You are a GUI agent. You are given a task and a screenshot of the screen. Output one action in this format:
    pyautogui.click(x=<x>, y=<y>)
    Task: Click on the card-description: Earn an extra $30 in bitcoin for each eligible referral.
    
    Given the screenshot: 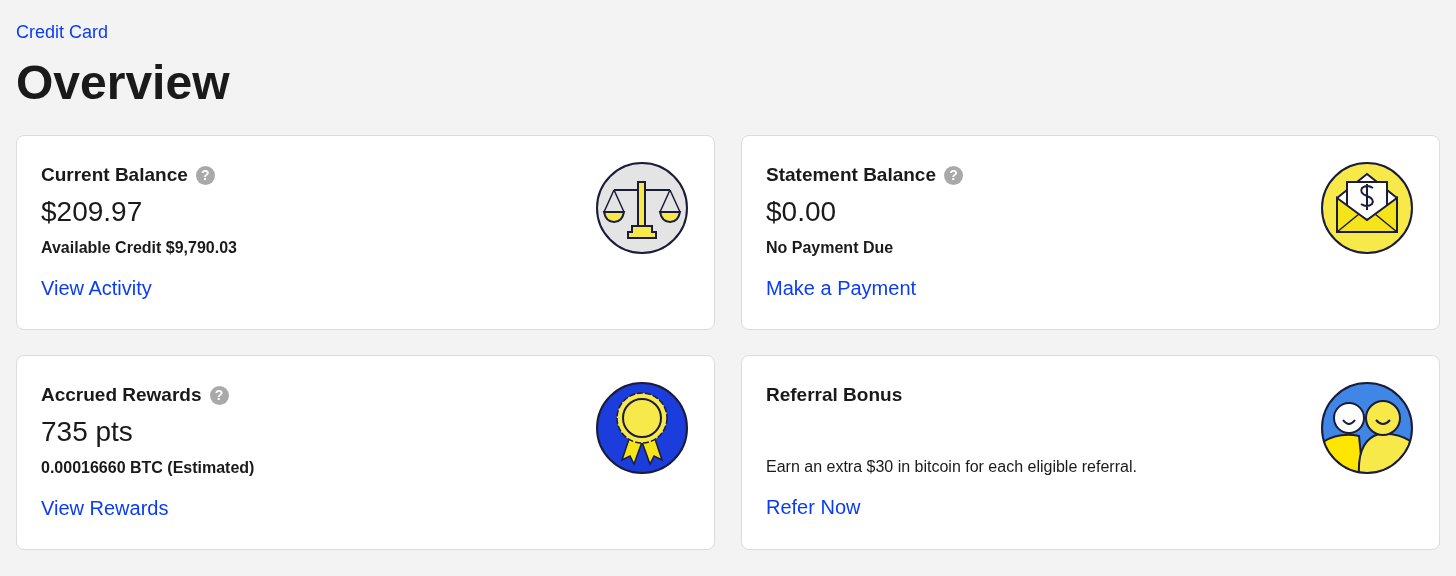 What is the action you would take?
    pyautogui.click(x=951, y=467)
    